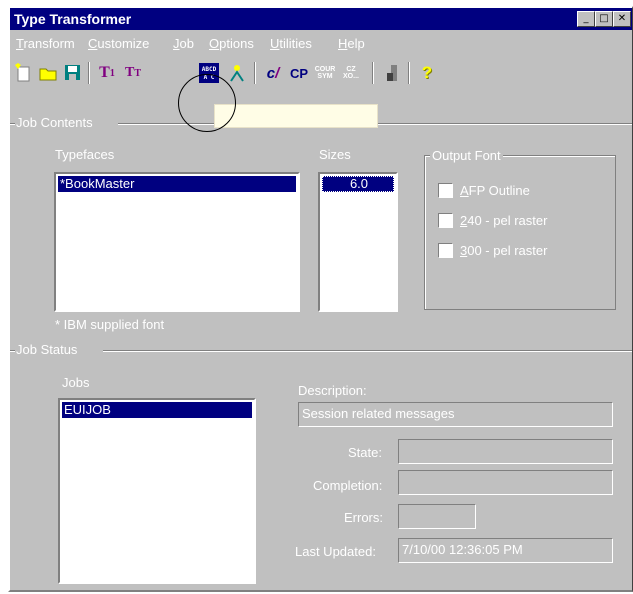  Describe the element at coordinates (325, 73) in the screenshot. I see `cour-sym-icon: COUR SYM` at that location.